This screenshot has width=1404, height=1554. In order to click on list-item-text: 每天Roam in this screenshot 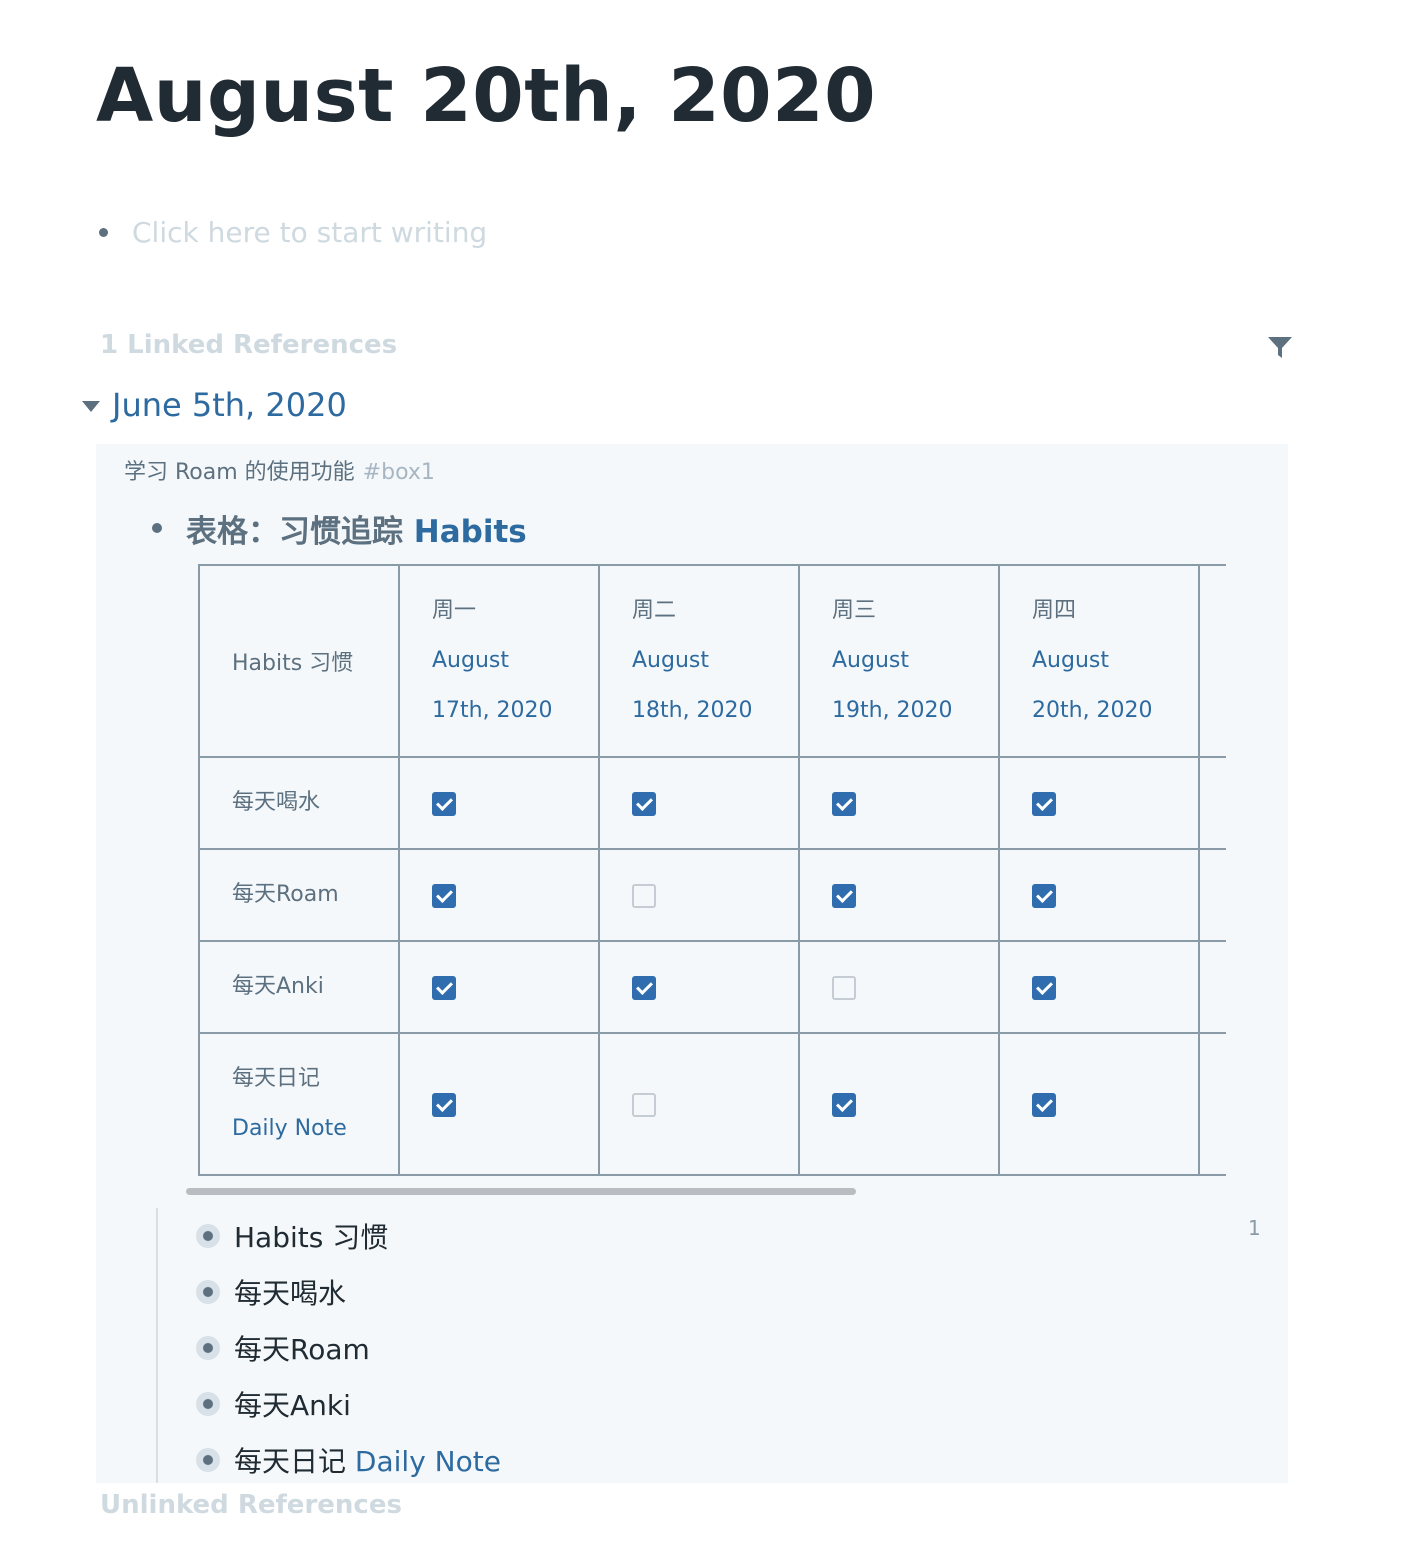, I will do `click(302, 1348)`.